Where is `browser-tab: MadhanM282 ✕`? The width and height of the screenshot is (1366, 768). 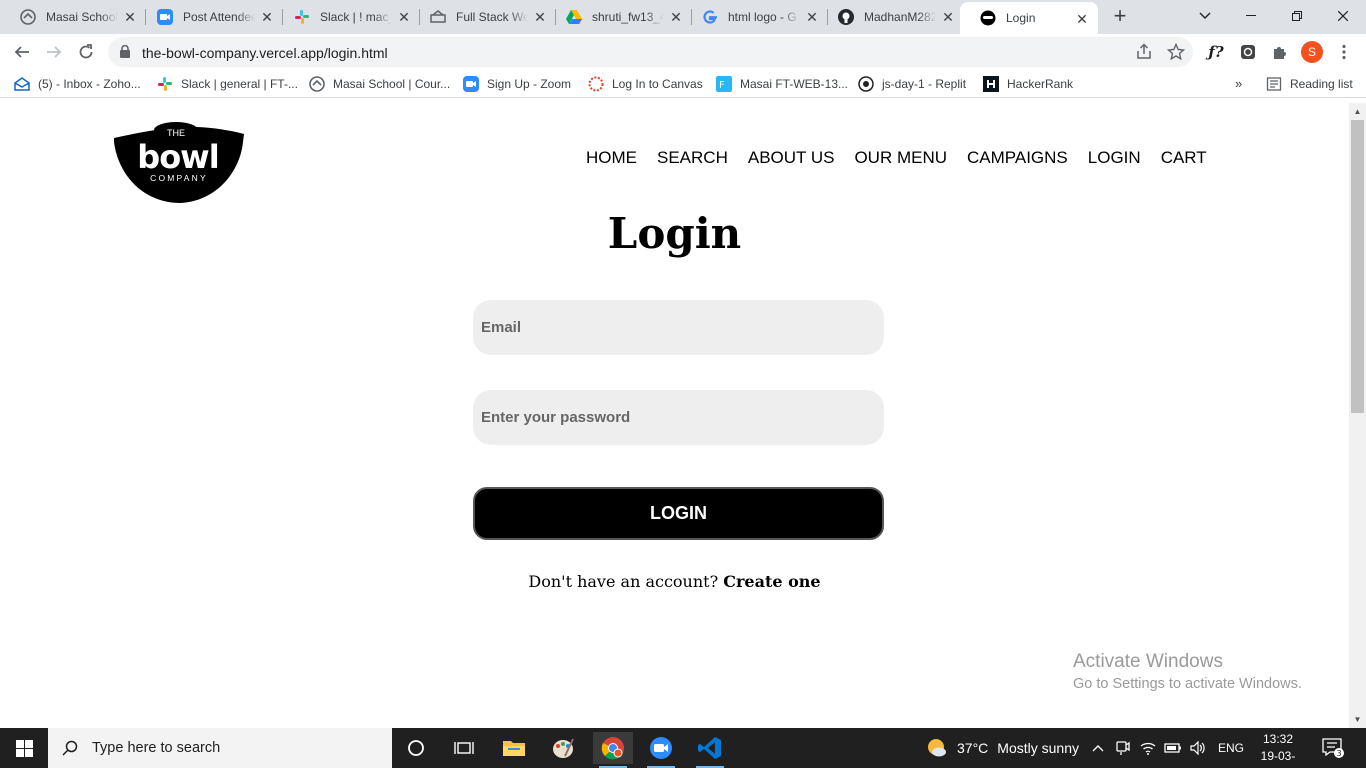 browser-tab: MadhanM282 ✕ is located at coordinates (891, 17).